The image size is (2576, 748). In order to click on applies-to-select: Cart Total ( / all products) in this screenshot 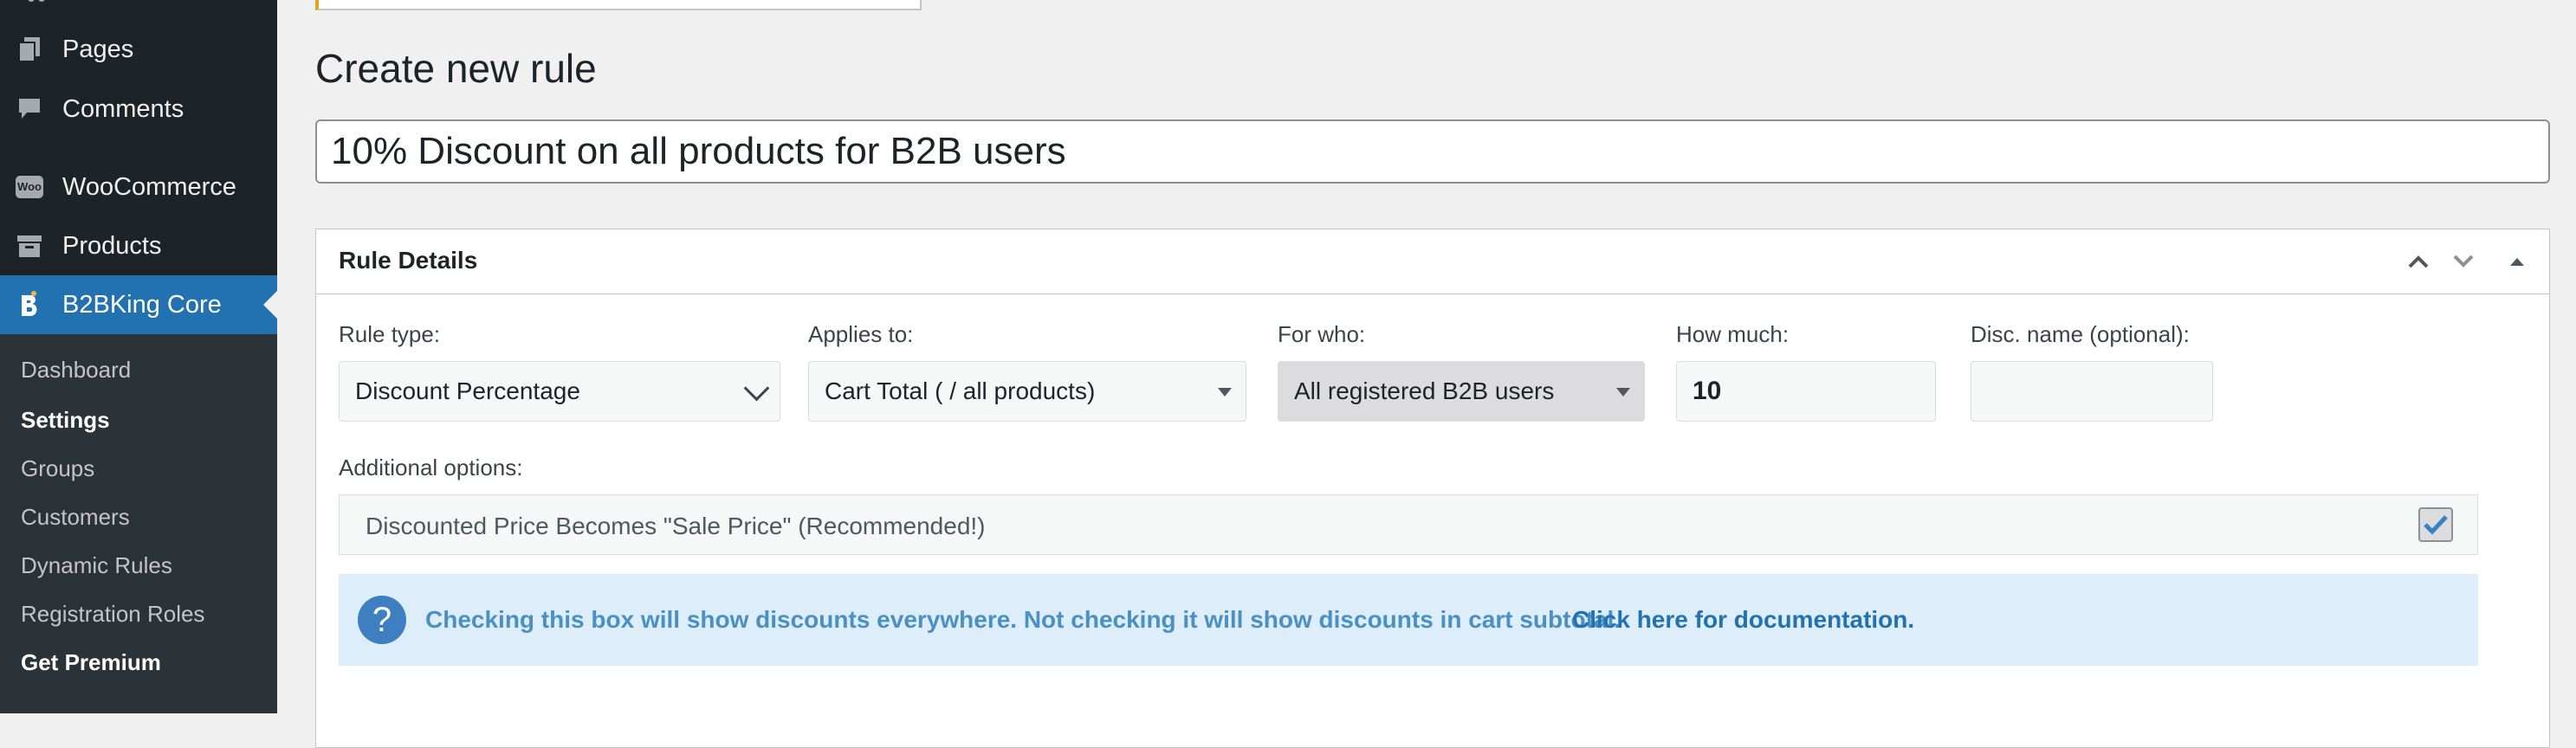, I will do `click(1027, 391)`.